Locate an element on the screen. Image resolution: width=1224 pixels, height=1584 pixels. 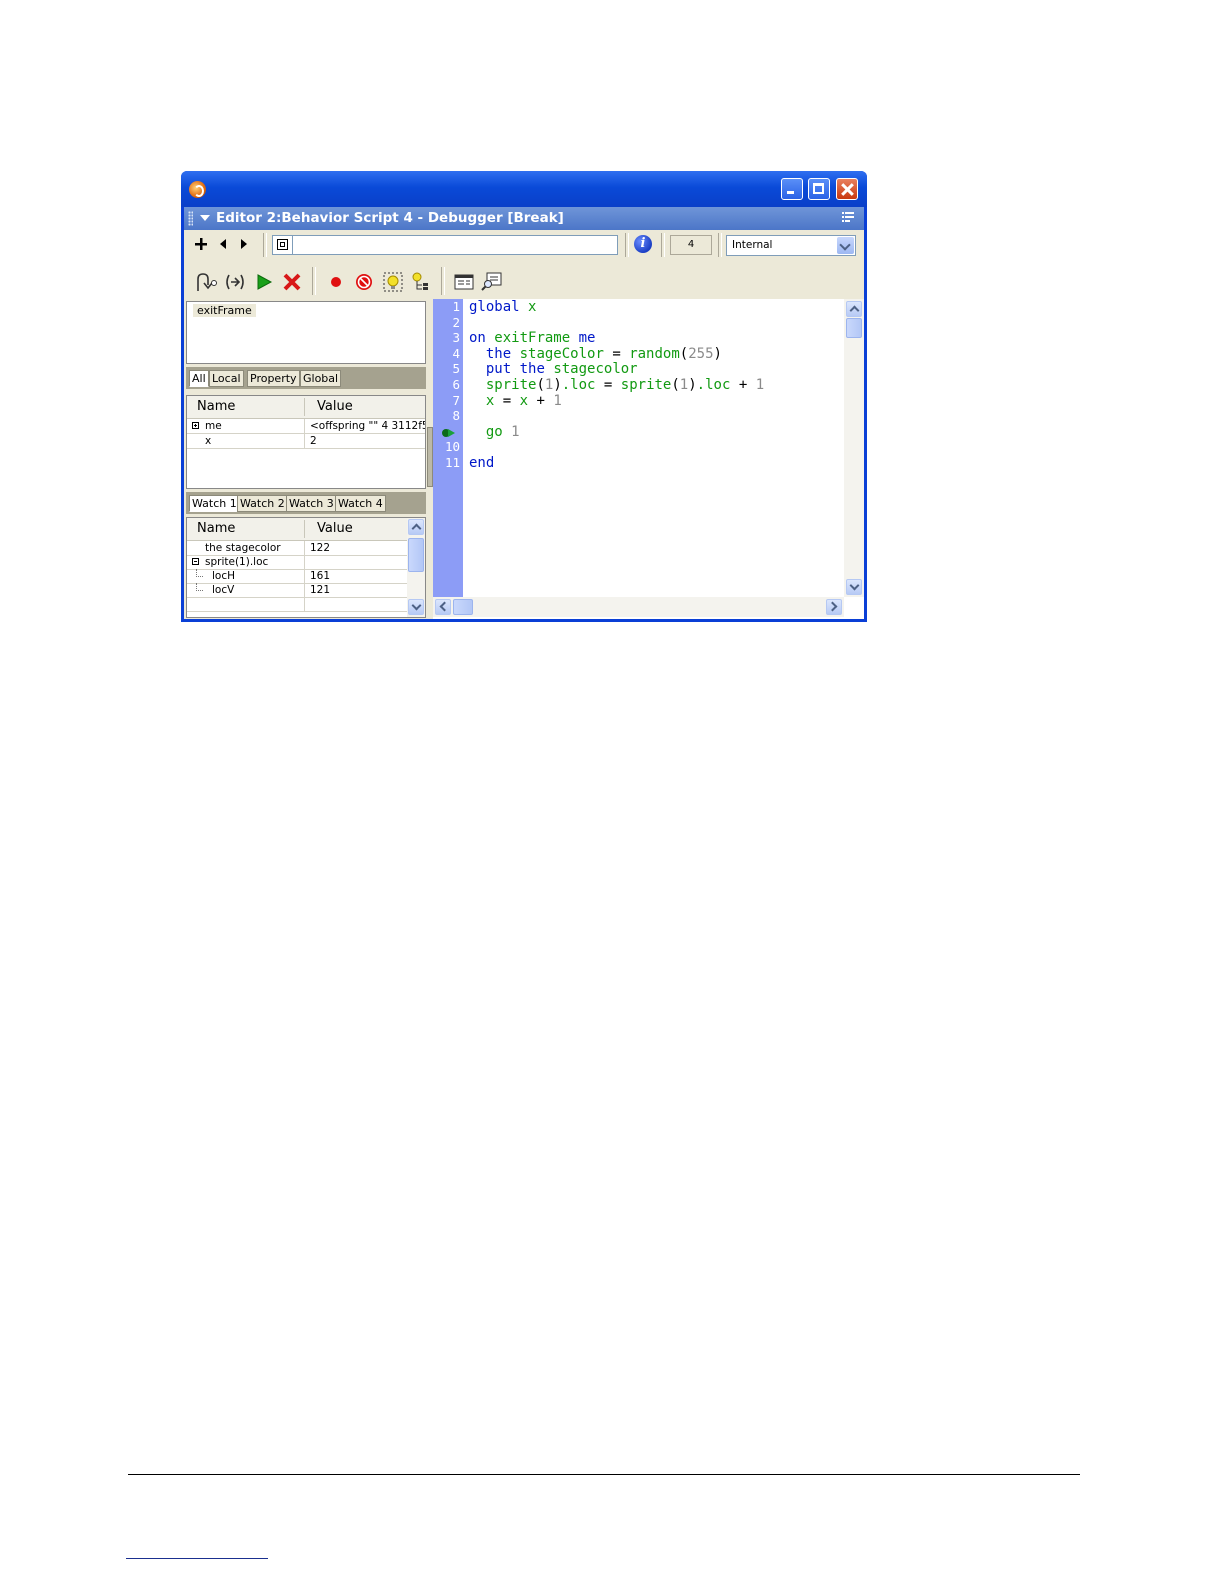
scroll-left-icon is located at coordinates (443, 607).